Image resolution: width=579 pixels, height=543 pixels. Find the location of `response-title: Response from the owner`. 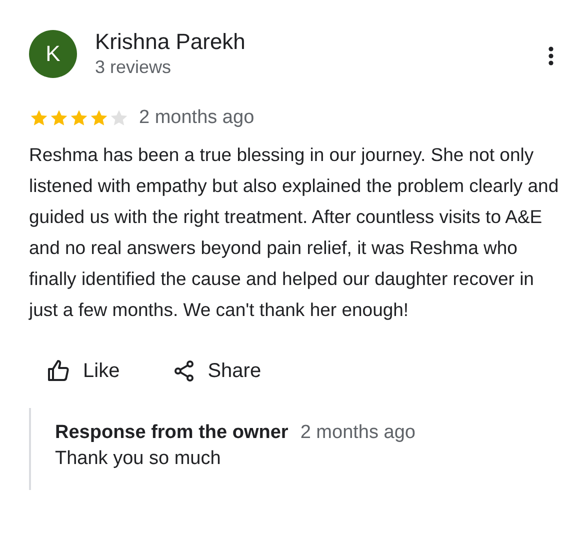

response-title: Response from the owner is located at coordinates (171, 433).